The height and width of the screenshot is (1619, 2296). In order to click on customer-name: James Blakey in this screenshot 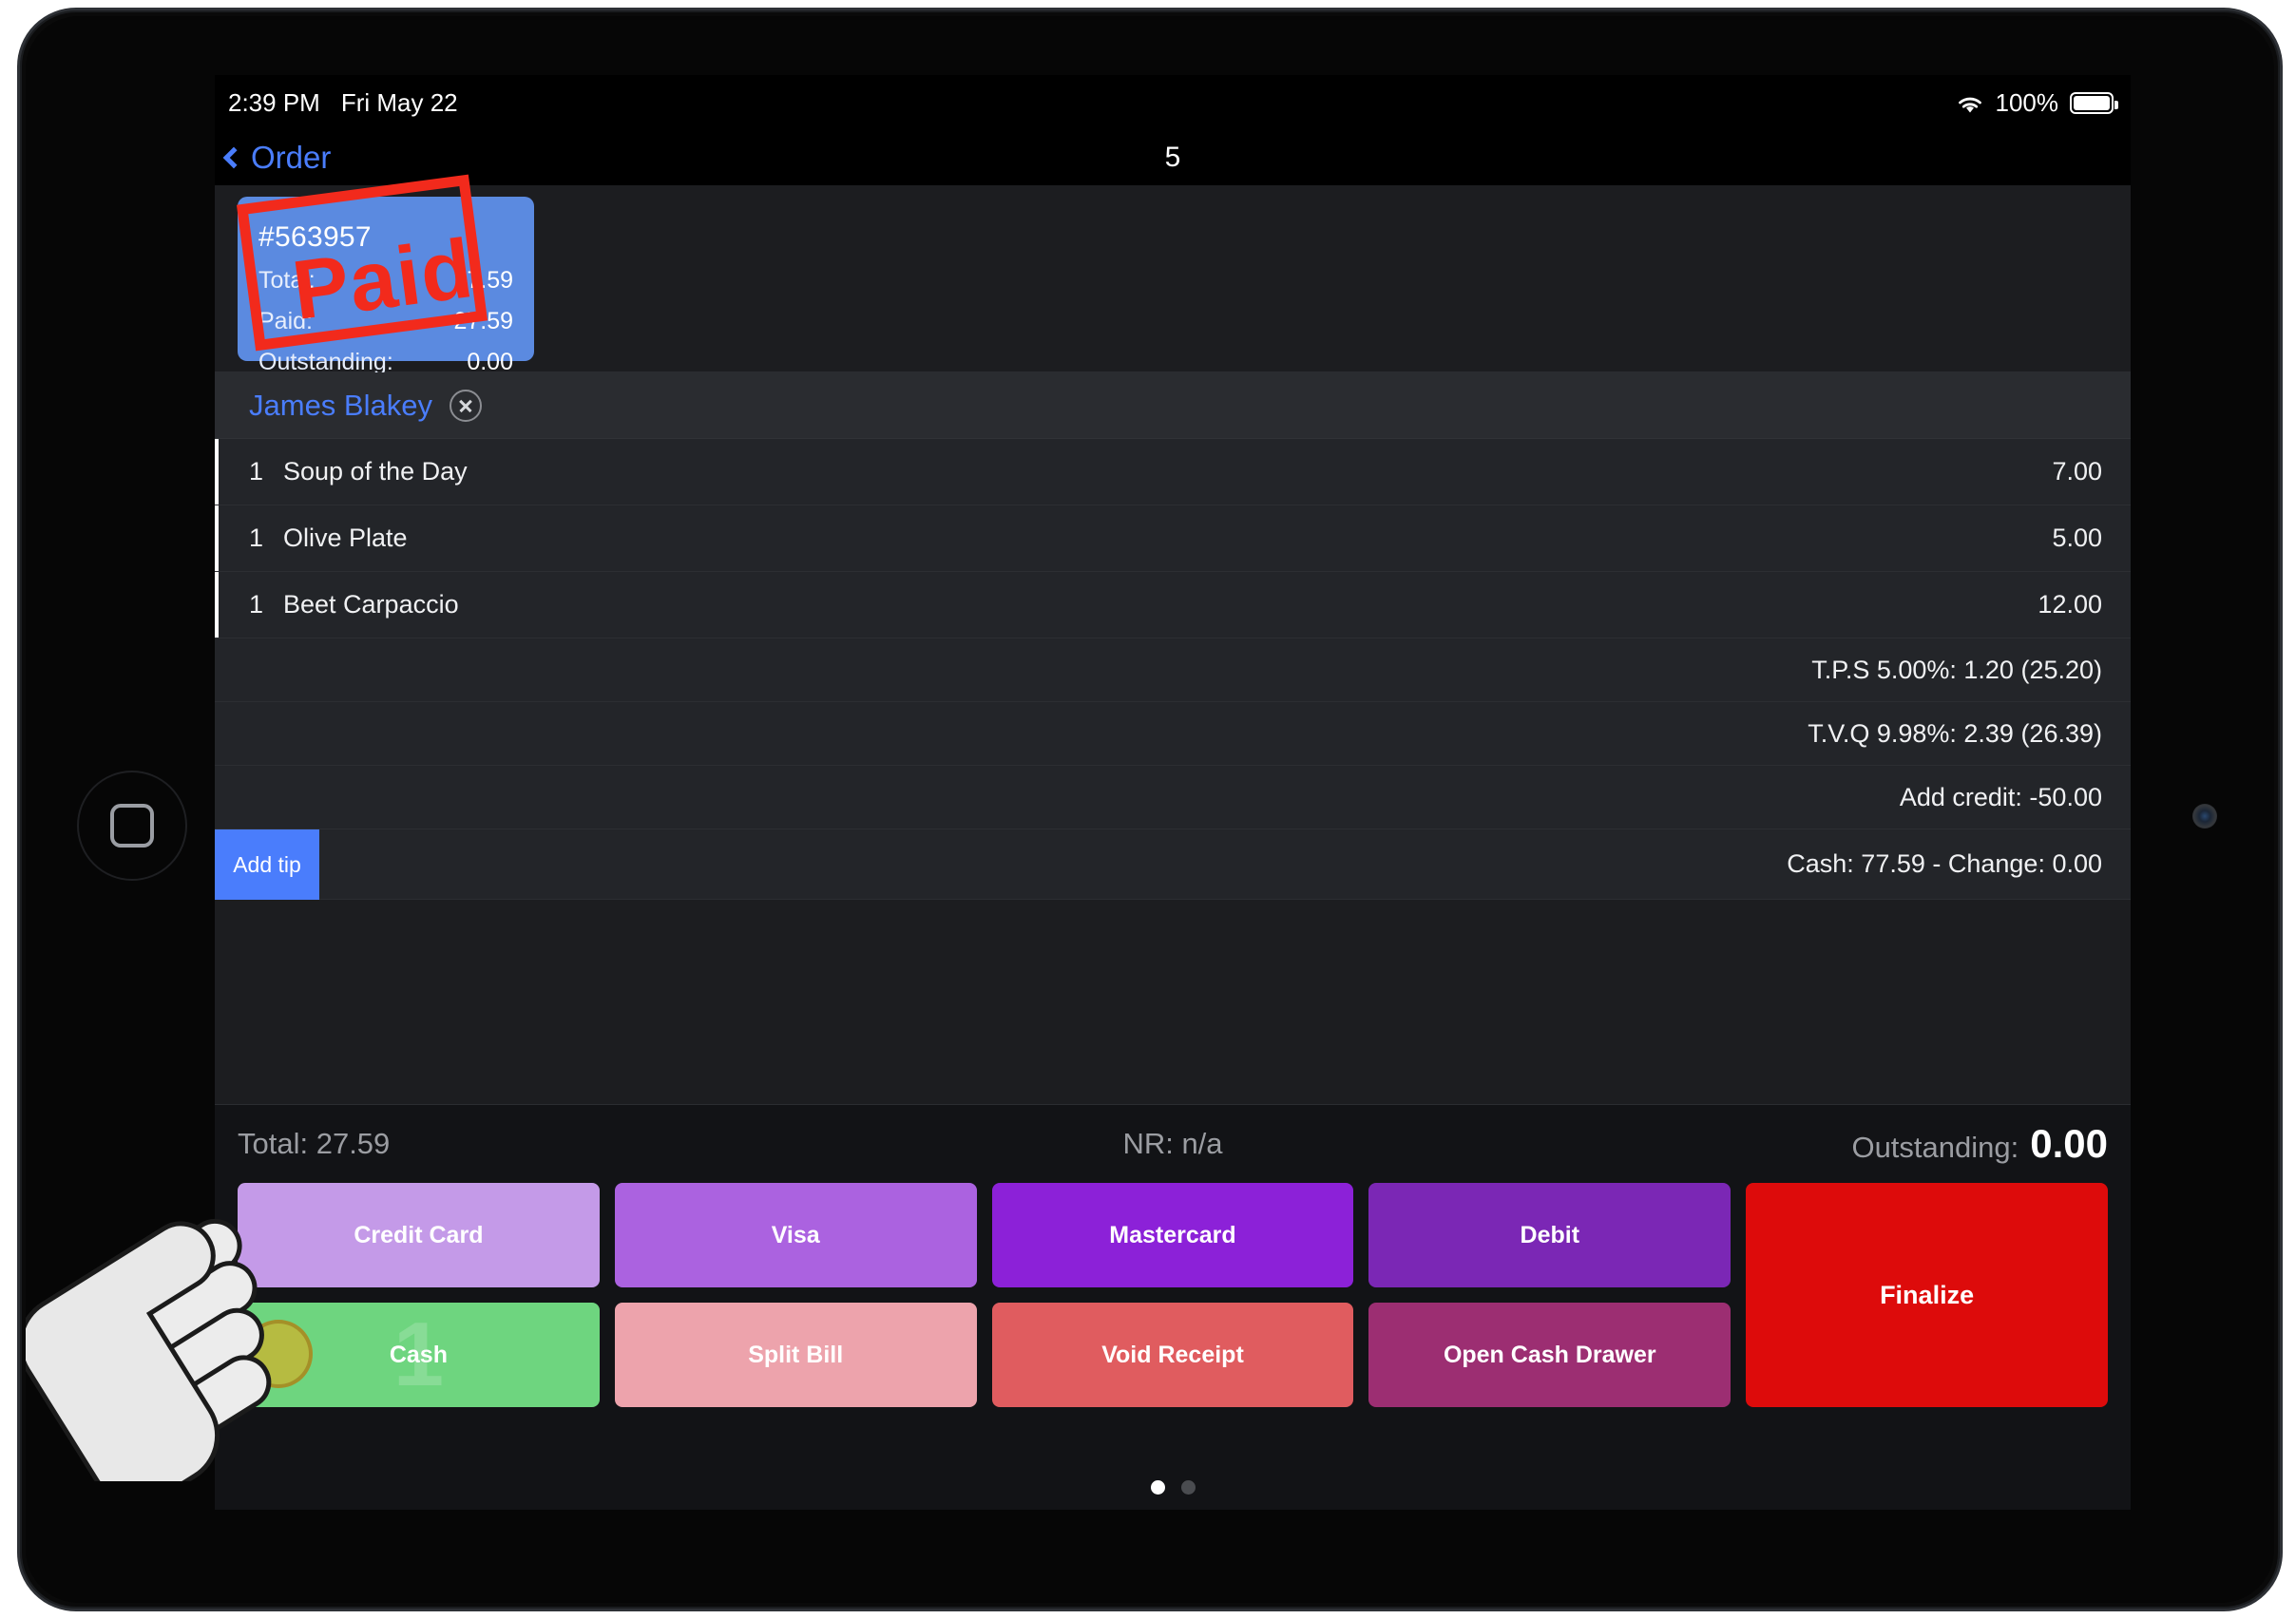, I will do `click(340, 406)`.